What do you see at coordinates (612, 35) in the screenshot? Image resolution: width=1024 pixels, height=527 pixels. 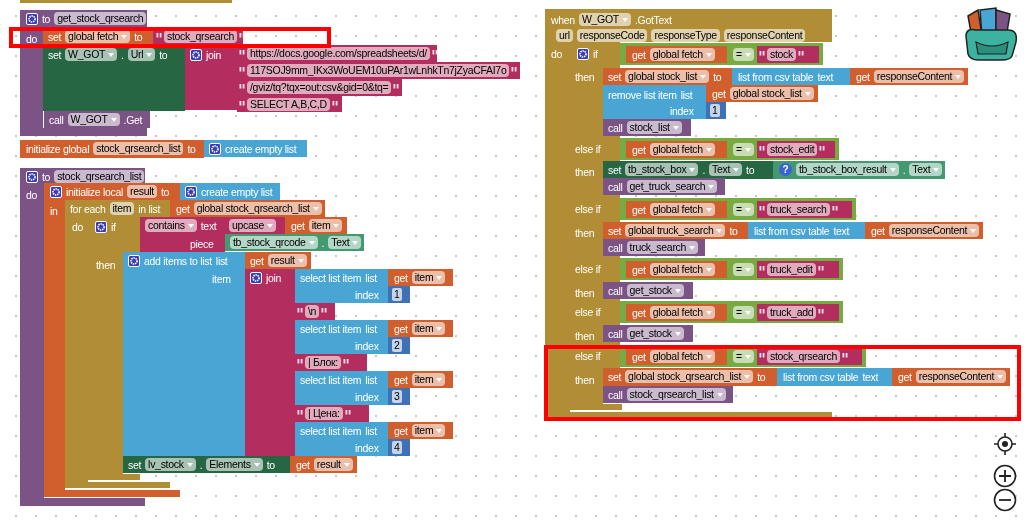 I see `name-field: responseCode` at bounding box center [612, 35].